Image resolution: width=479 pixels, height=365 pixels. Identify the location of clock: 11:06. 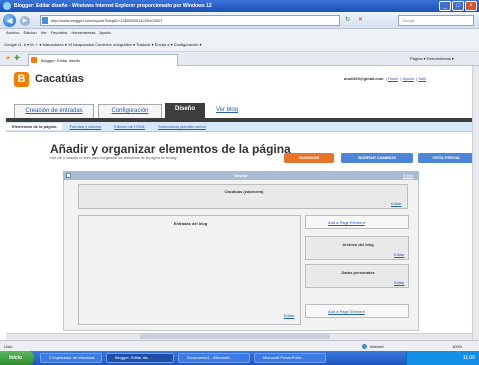
(468, 358).